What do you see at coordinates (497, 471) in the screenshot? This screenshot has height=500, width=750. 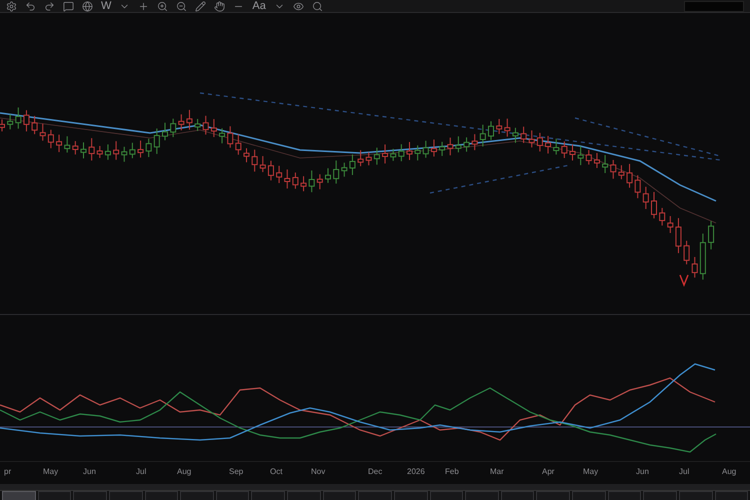 I see `axis-label: Mar` at bounding box center [497, 471].